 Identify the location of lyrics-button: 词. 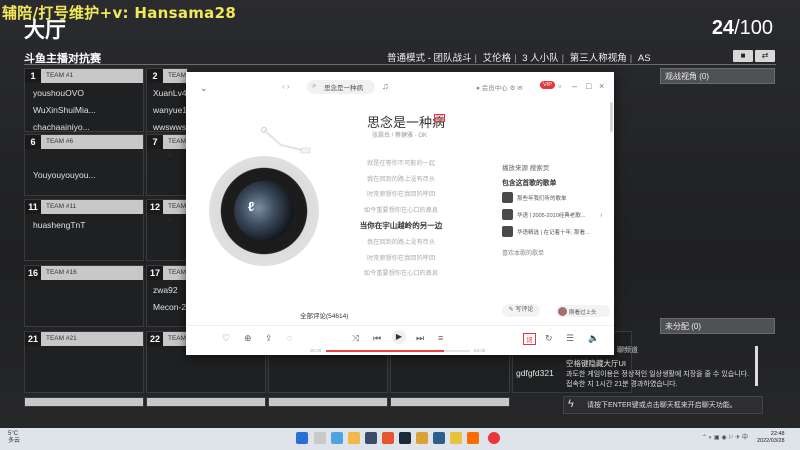
(529, 339).